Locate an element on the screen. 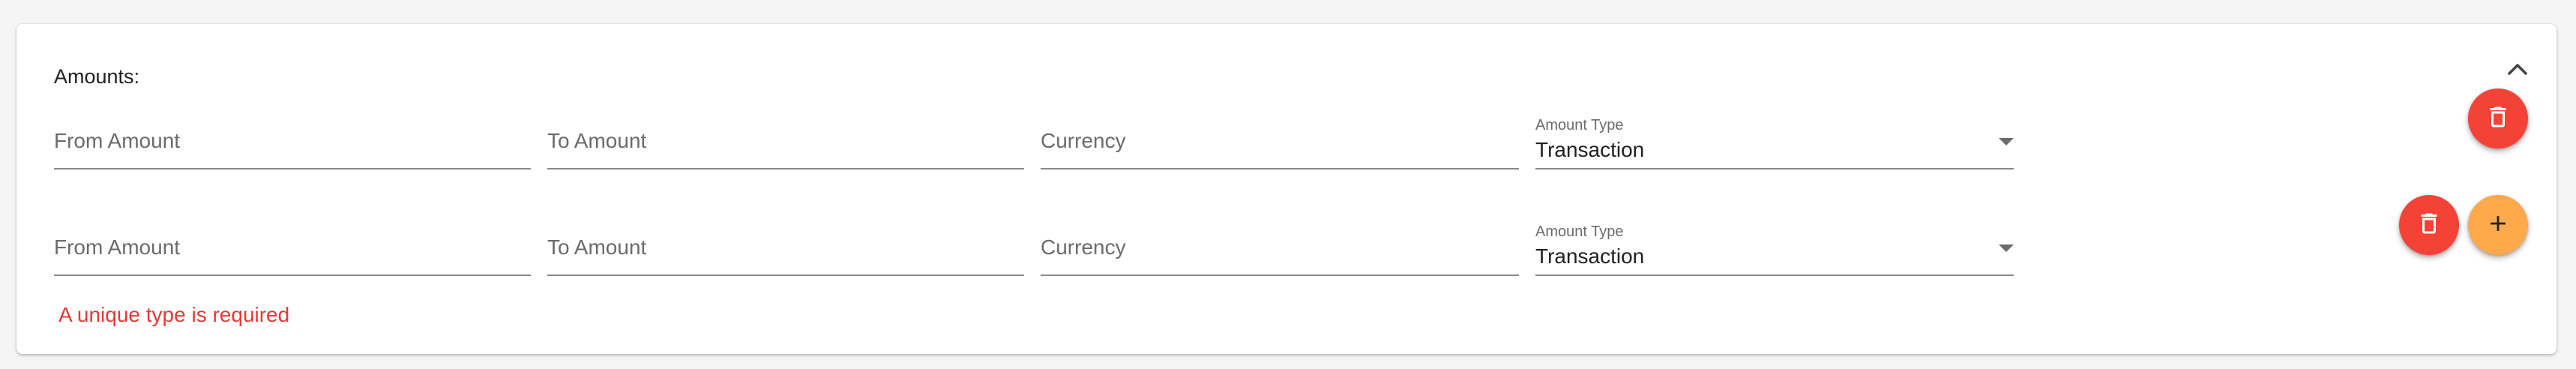 This screenshot has width=2576, height=369. validation-error: A unique type is required is located at coordinates (174, 314).